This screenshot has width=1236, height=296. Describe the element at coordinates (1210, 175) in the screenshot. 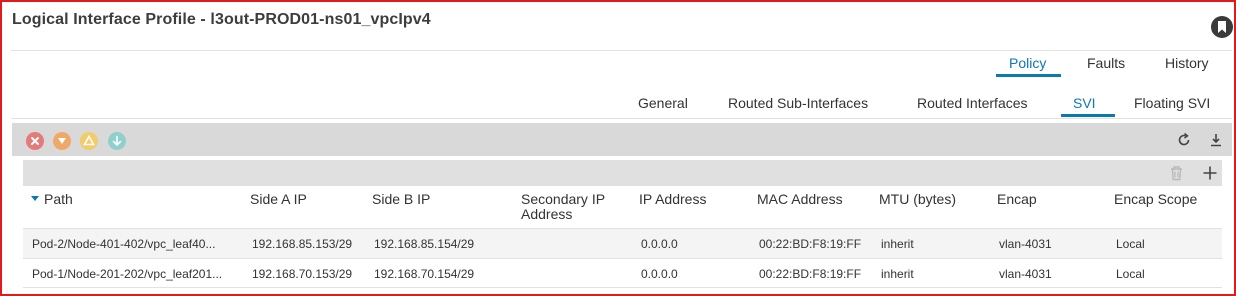

I see `plus-icon` at that location.